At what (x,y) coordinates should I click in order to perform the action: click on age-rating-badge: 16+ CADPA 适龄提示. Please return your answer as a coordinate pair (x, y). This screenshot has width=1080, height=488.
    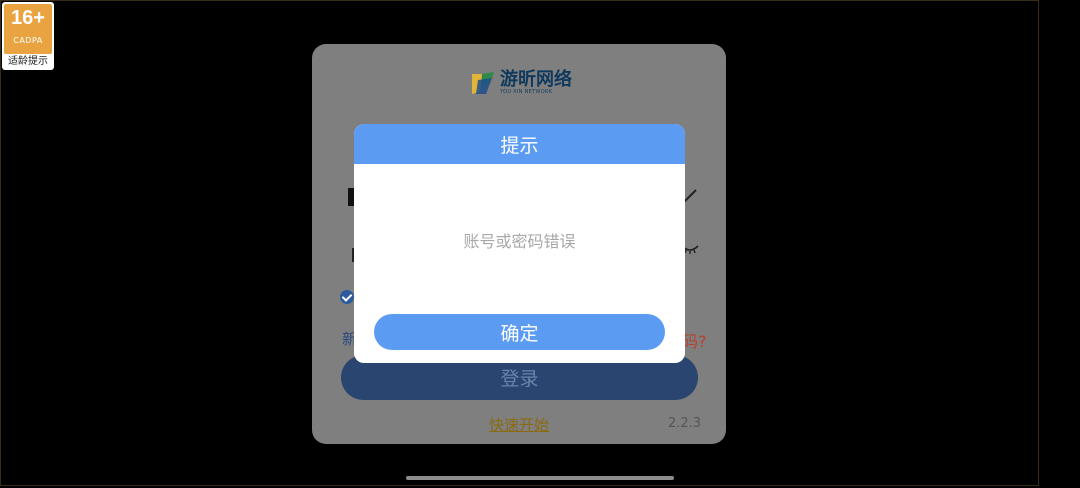
    Looking at the image, I should click on (28, 36).